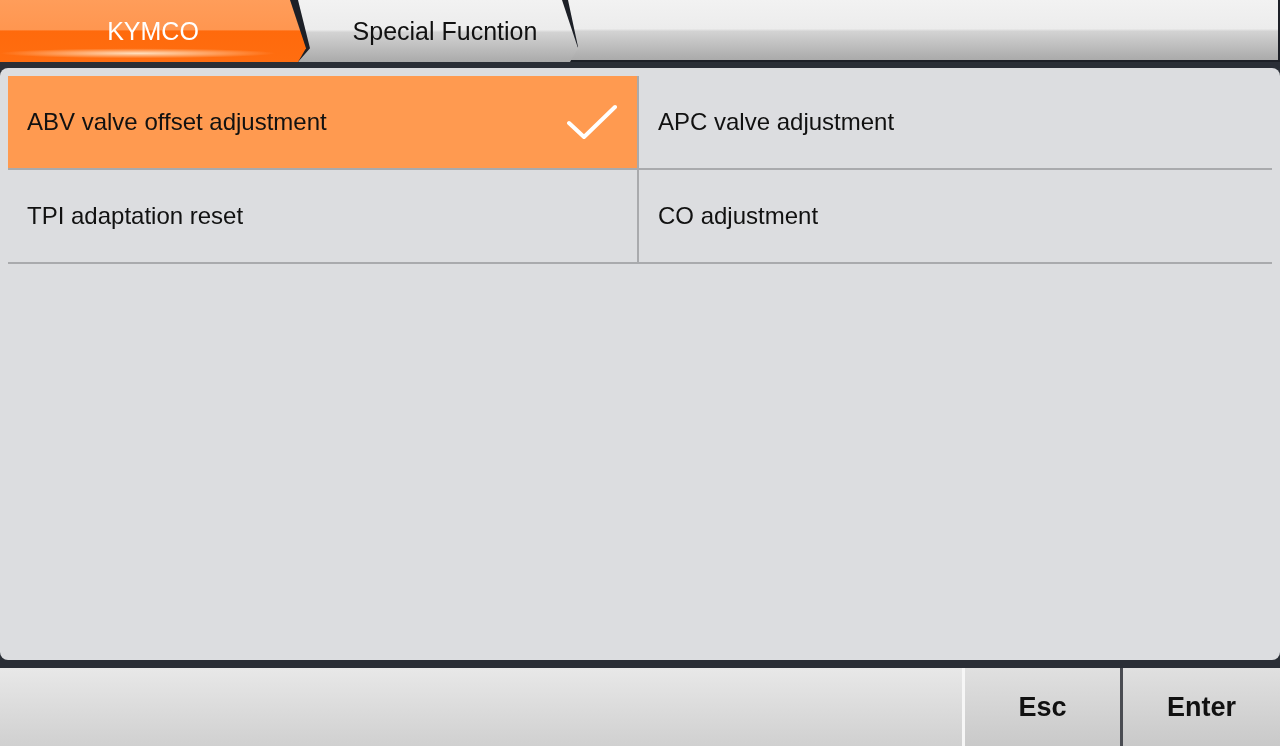  I want to click on enter-button: Enter, so click(1200, 707).